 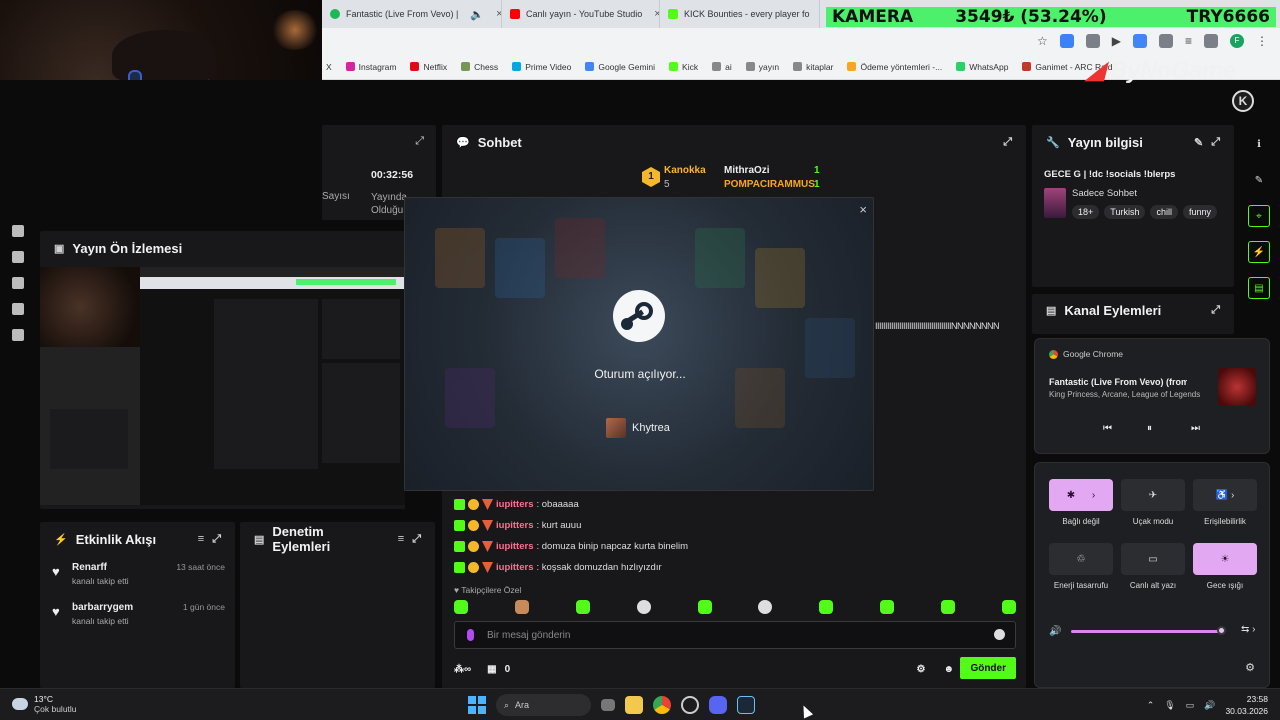 I want to click on tag: funny, so click(x=1199, y=212).